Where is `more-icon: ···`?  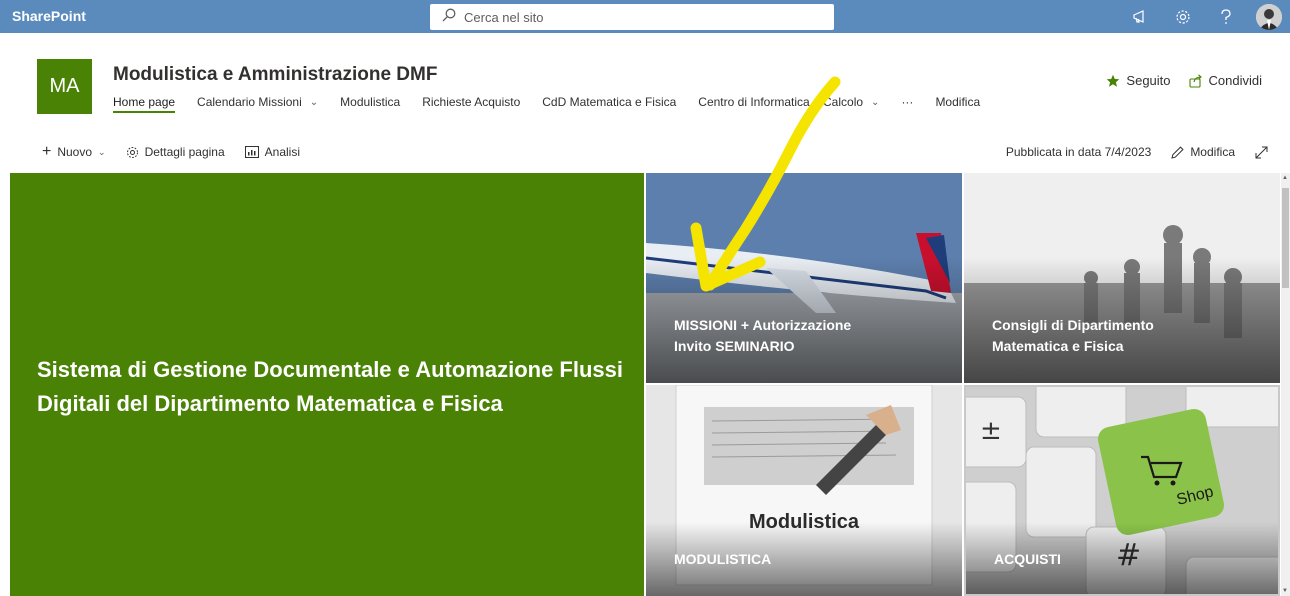
more-icon: ··· is located at coordinates (907, 102).